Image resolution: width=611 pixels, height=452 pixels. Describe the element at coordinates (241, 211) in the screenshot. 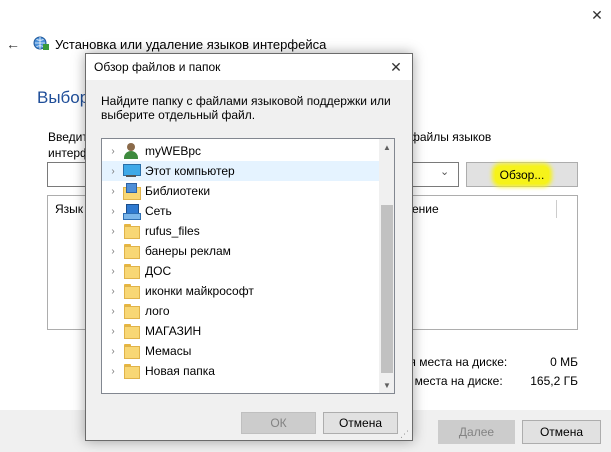

I see `tree-item-network: › Сеть` at that location.